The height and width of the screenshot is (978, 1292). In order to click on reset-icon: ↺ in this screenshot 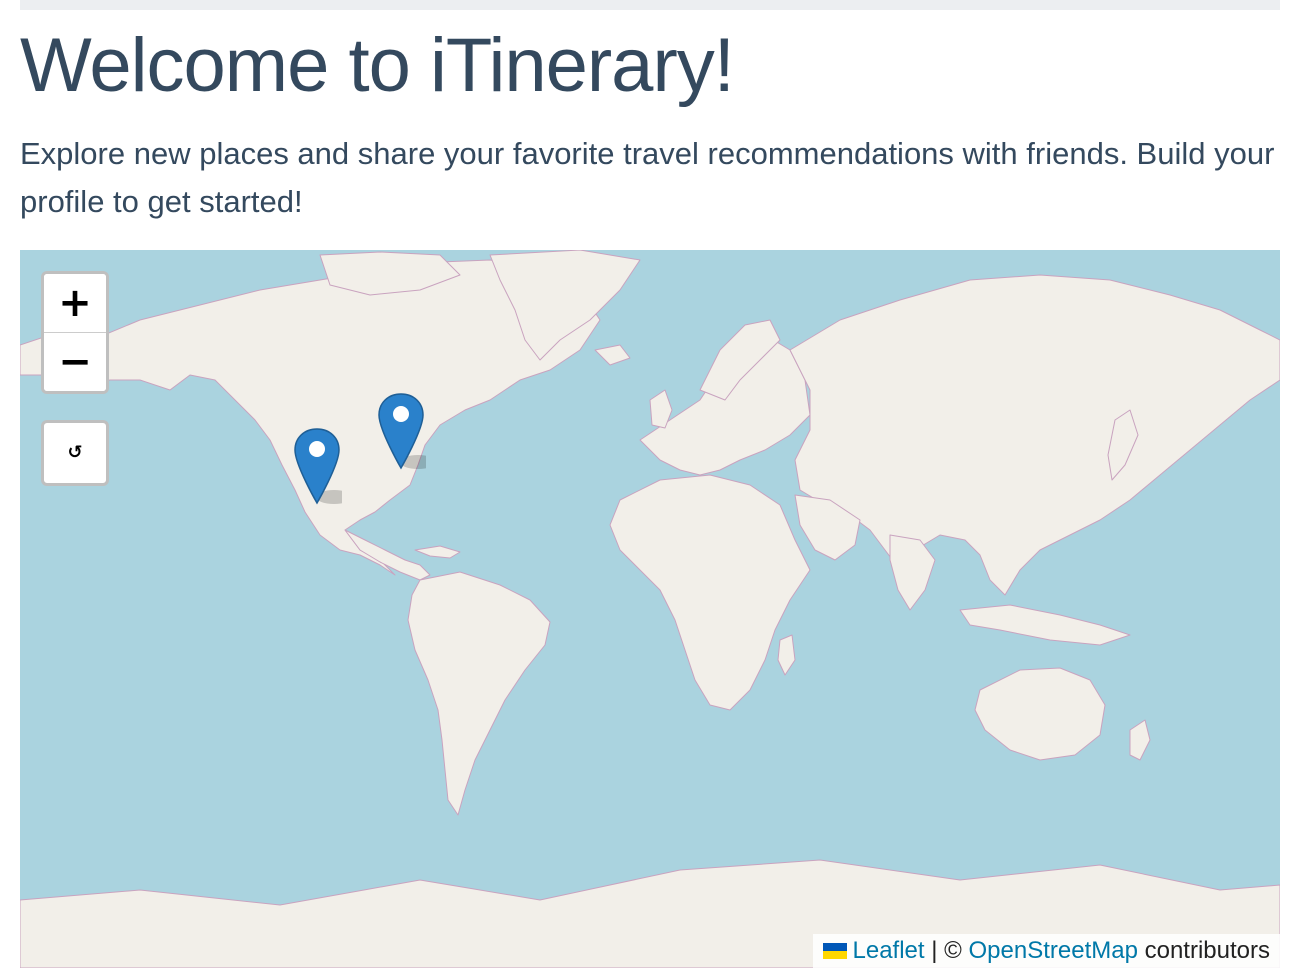, I will do `click(75, 452)`.